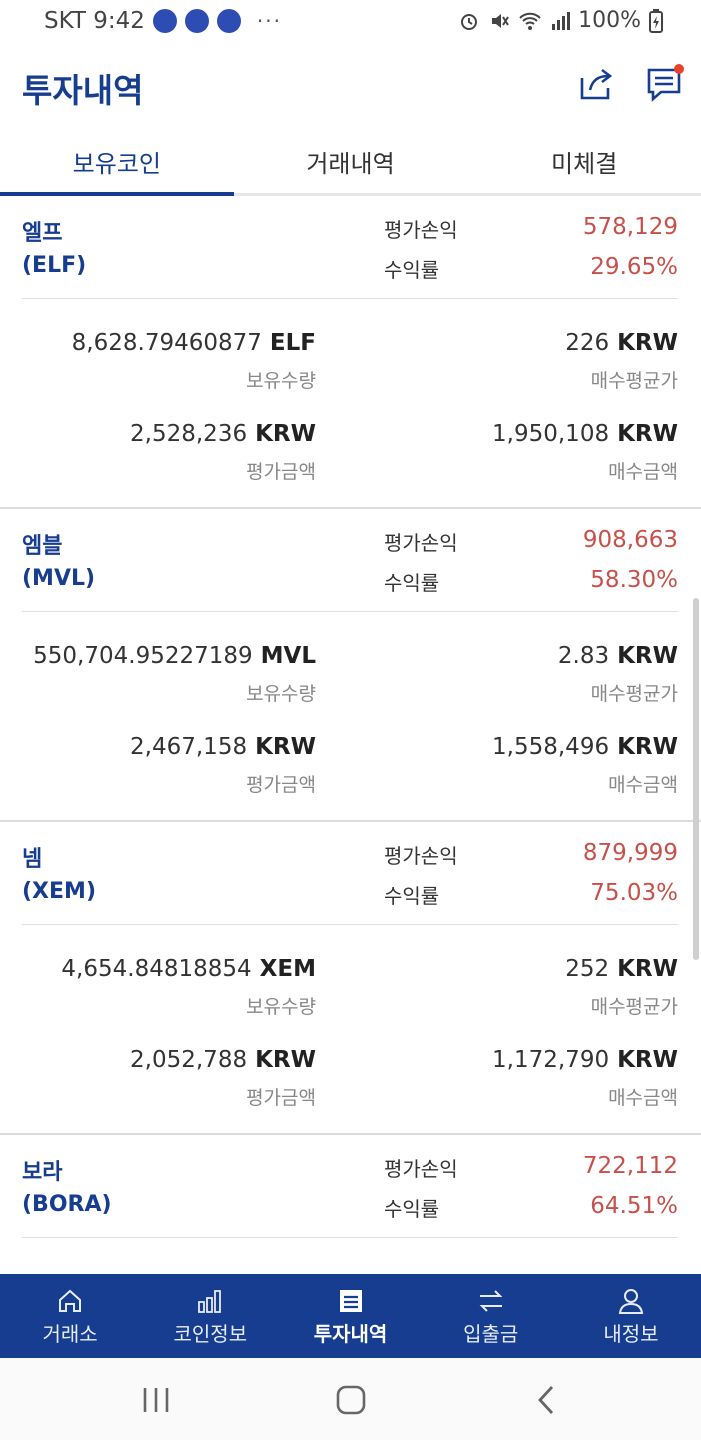  I want to click on notification-badge, so click(679, 69).